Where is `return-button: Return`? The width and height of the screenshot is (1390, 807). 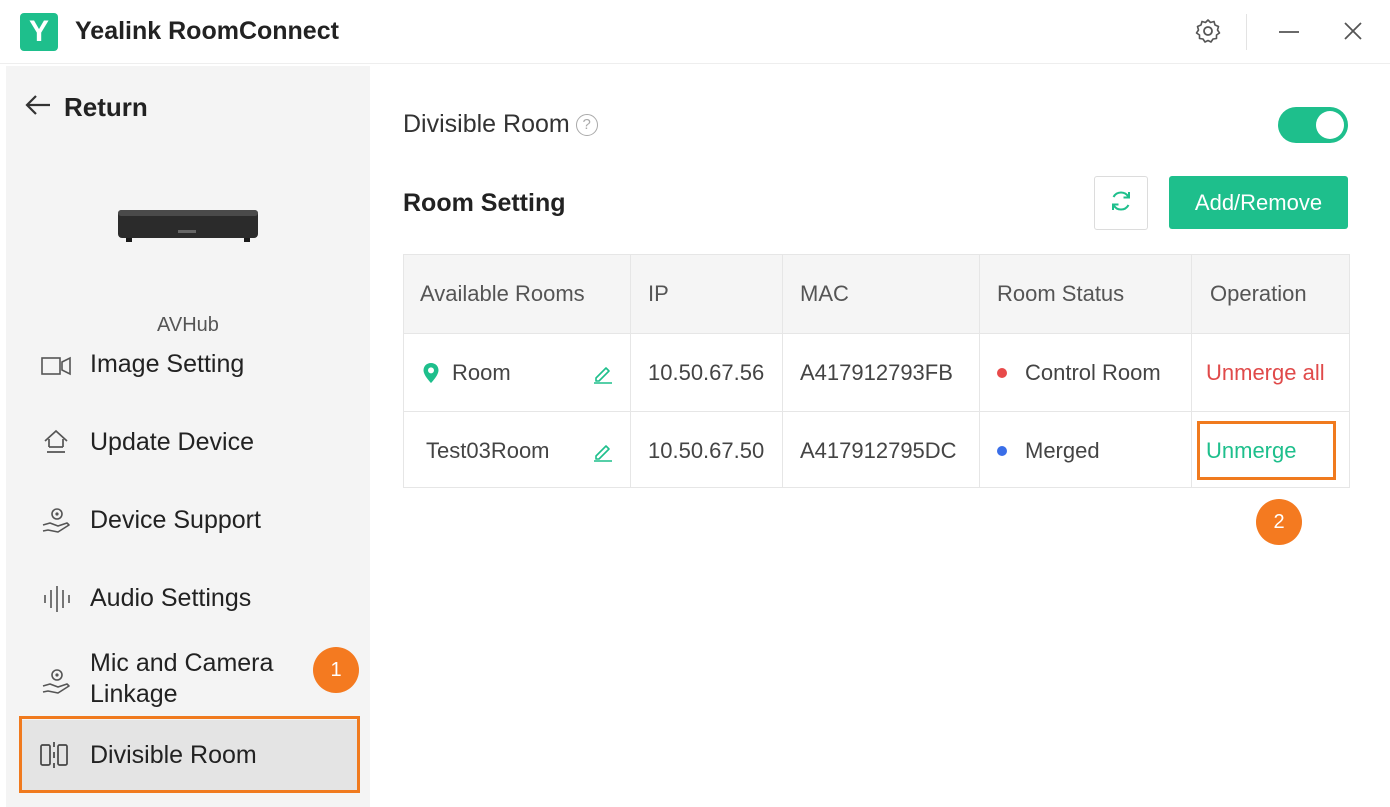
return-button: Return is located at coordinates (86, 107).